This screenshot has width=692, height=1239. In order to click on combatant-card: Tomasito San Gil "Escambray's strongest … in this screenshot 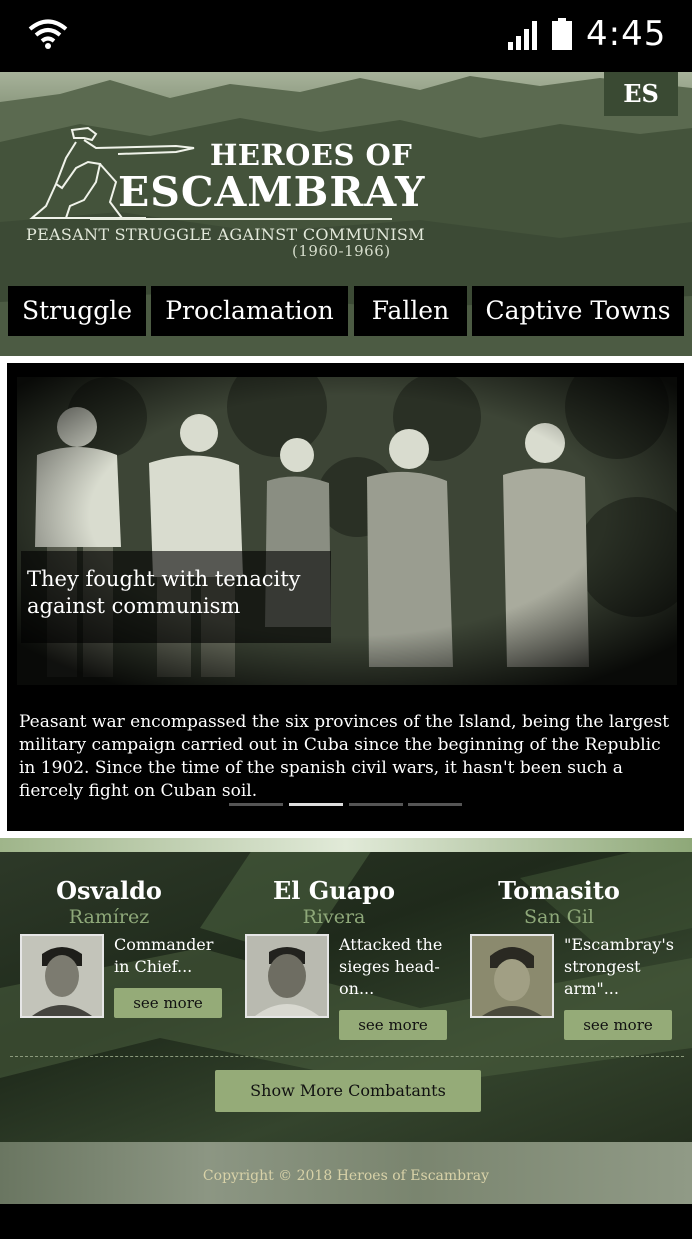, I will do `click(567, 948)`.